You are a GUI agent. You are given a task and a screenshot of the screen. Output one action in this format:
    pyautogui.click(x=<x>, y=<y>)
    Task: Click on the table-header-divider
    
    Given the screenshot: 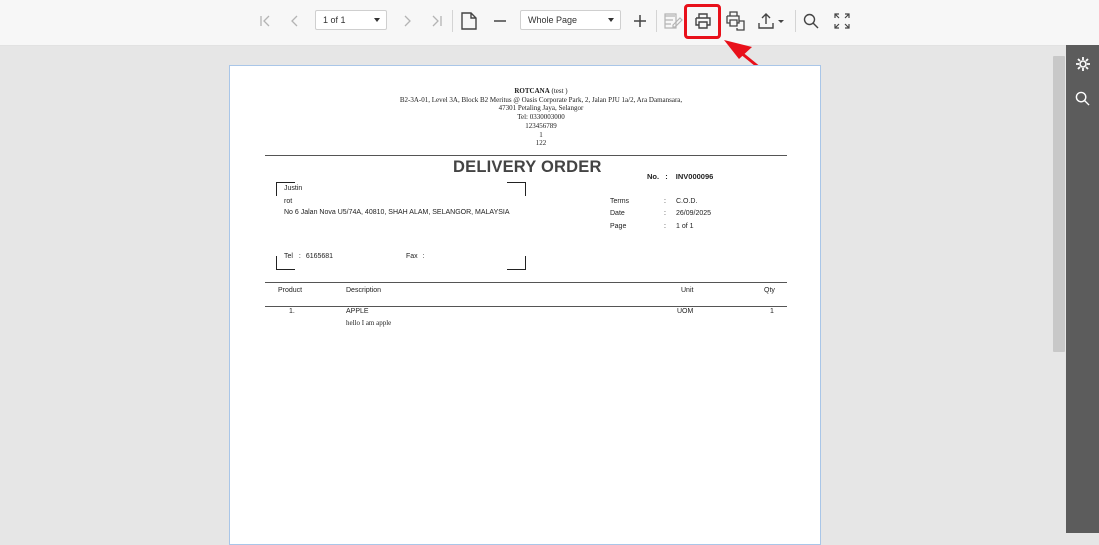 What is the action you would take?
    pyautogui.click(x=526, y=306)
    